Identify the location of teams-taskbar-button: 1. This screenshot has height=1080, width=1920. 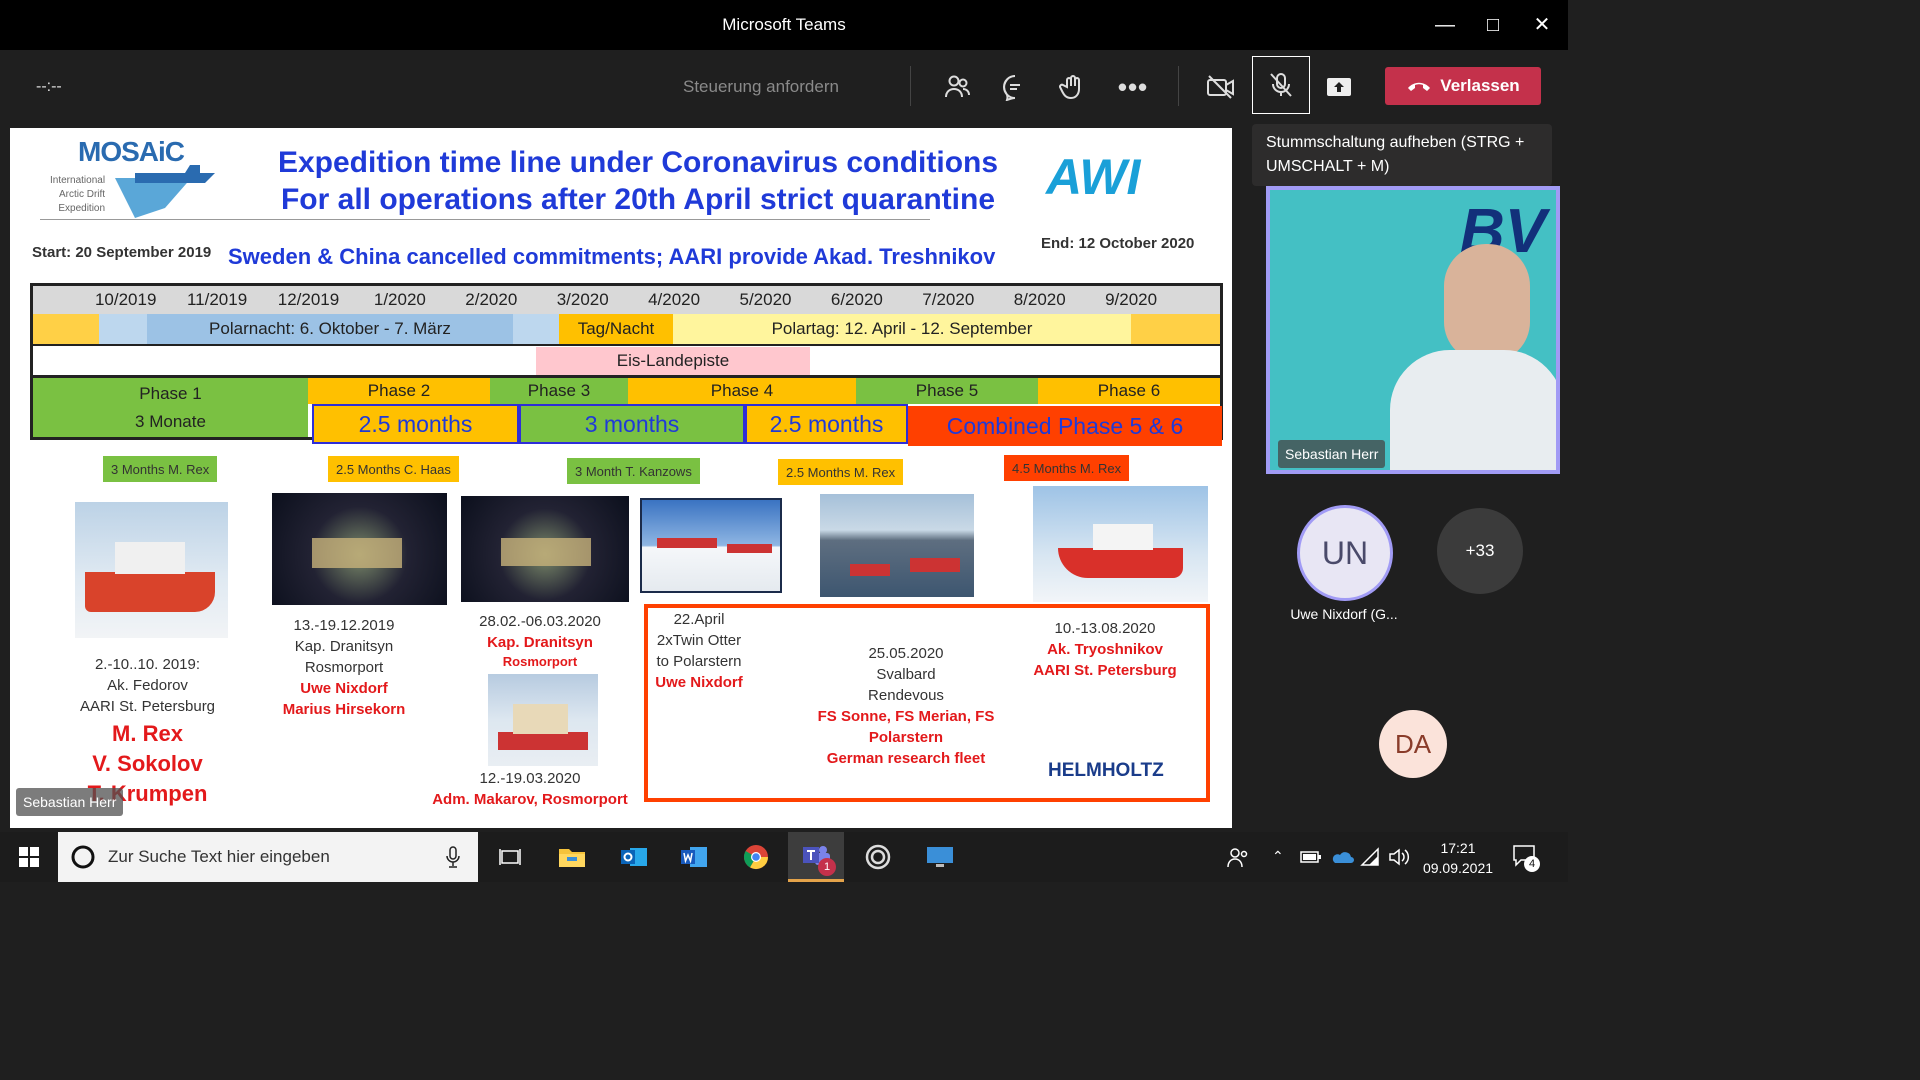
(816, 857).